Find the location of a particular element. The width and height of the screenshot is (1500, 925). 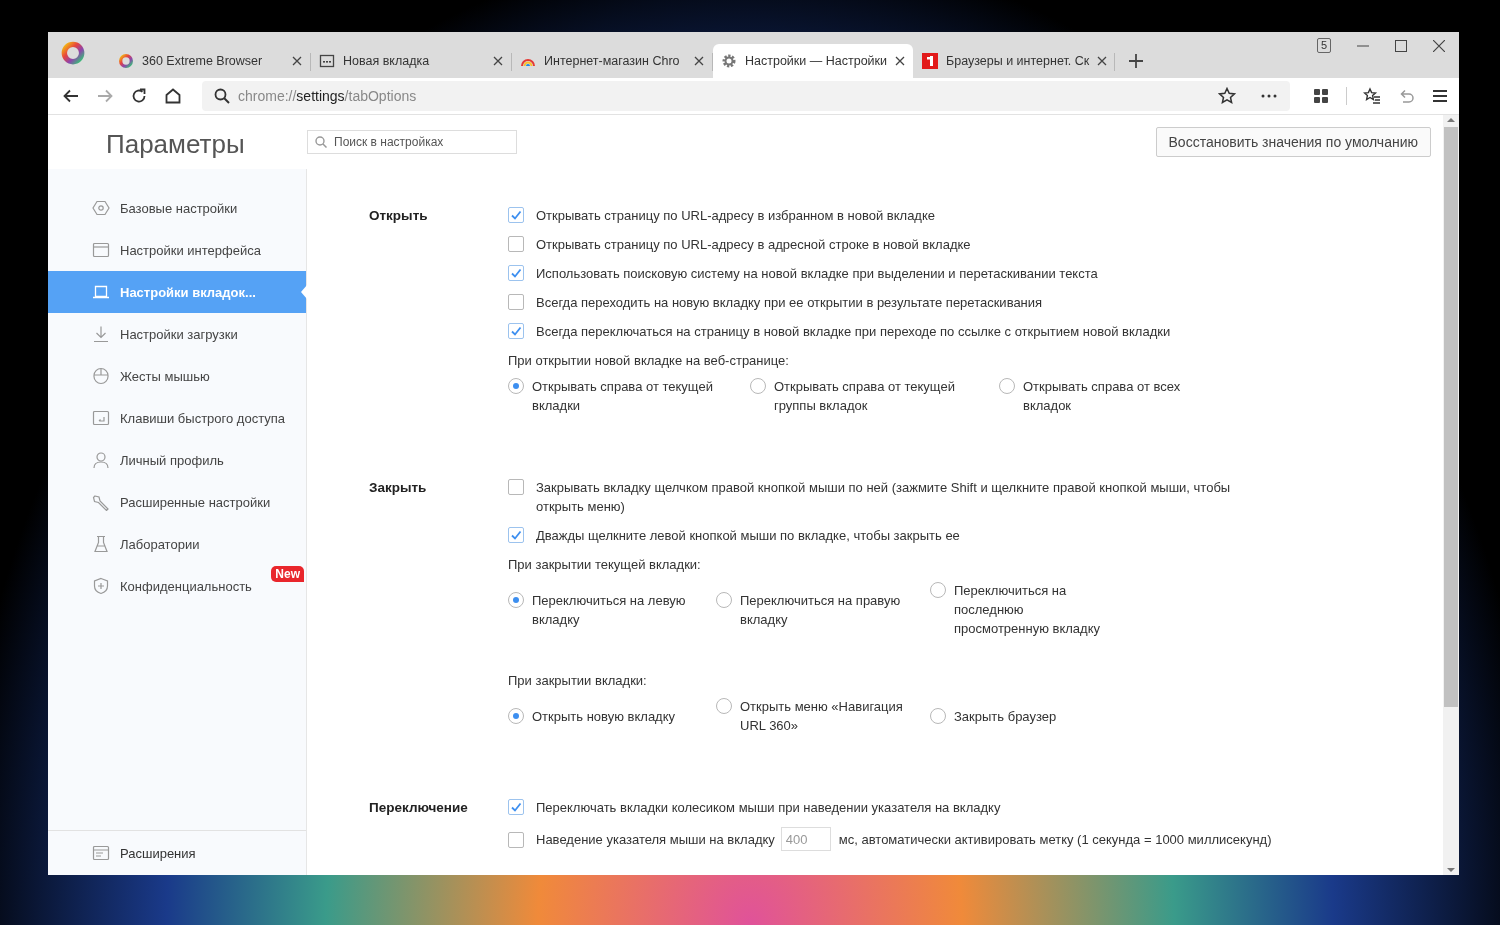

sidebar-item: Лаборатории is located at coordinates (177, 544).